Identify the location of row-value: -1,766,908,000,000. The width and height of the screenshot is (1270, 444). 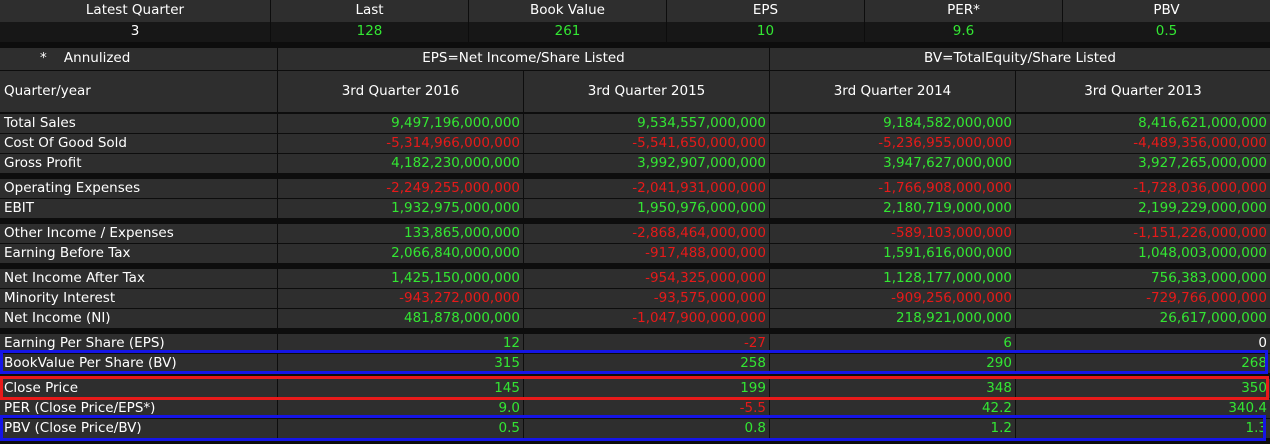
(893, 188).